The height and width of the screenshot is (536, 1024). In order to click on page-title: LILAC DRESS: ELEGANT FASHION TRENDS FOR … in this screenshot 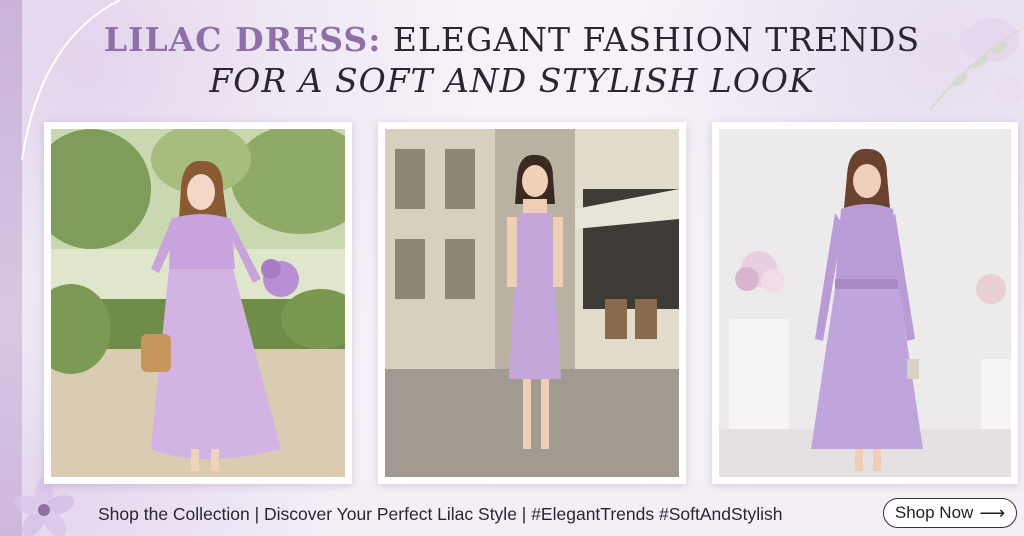, I will do `click(512, 61)`.